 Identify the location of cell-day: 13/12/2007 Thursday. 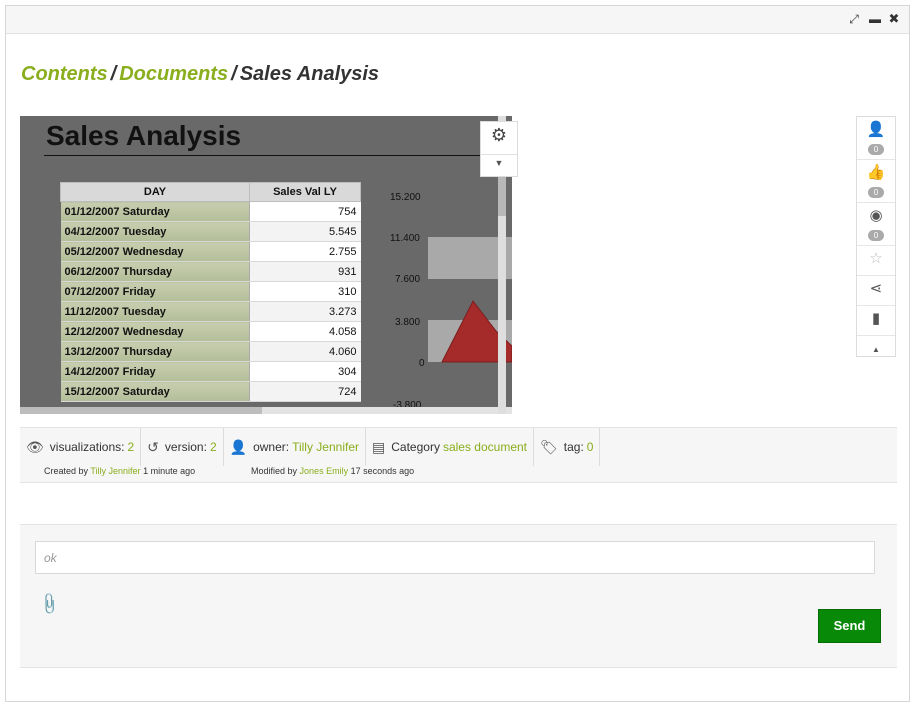
(155, 351).